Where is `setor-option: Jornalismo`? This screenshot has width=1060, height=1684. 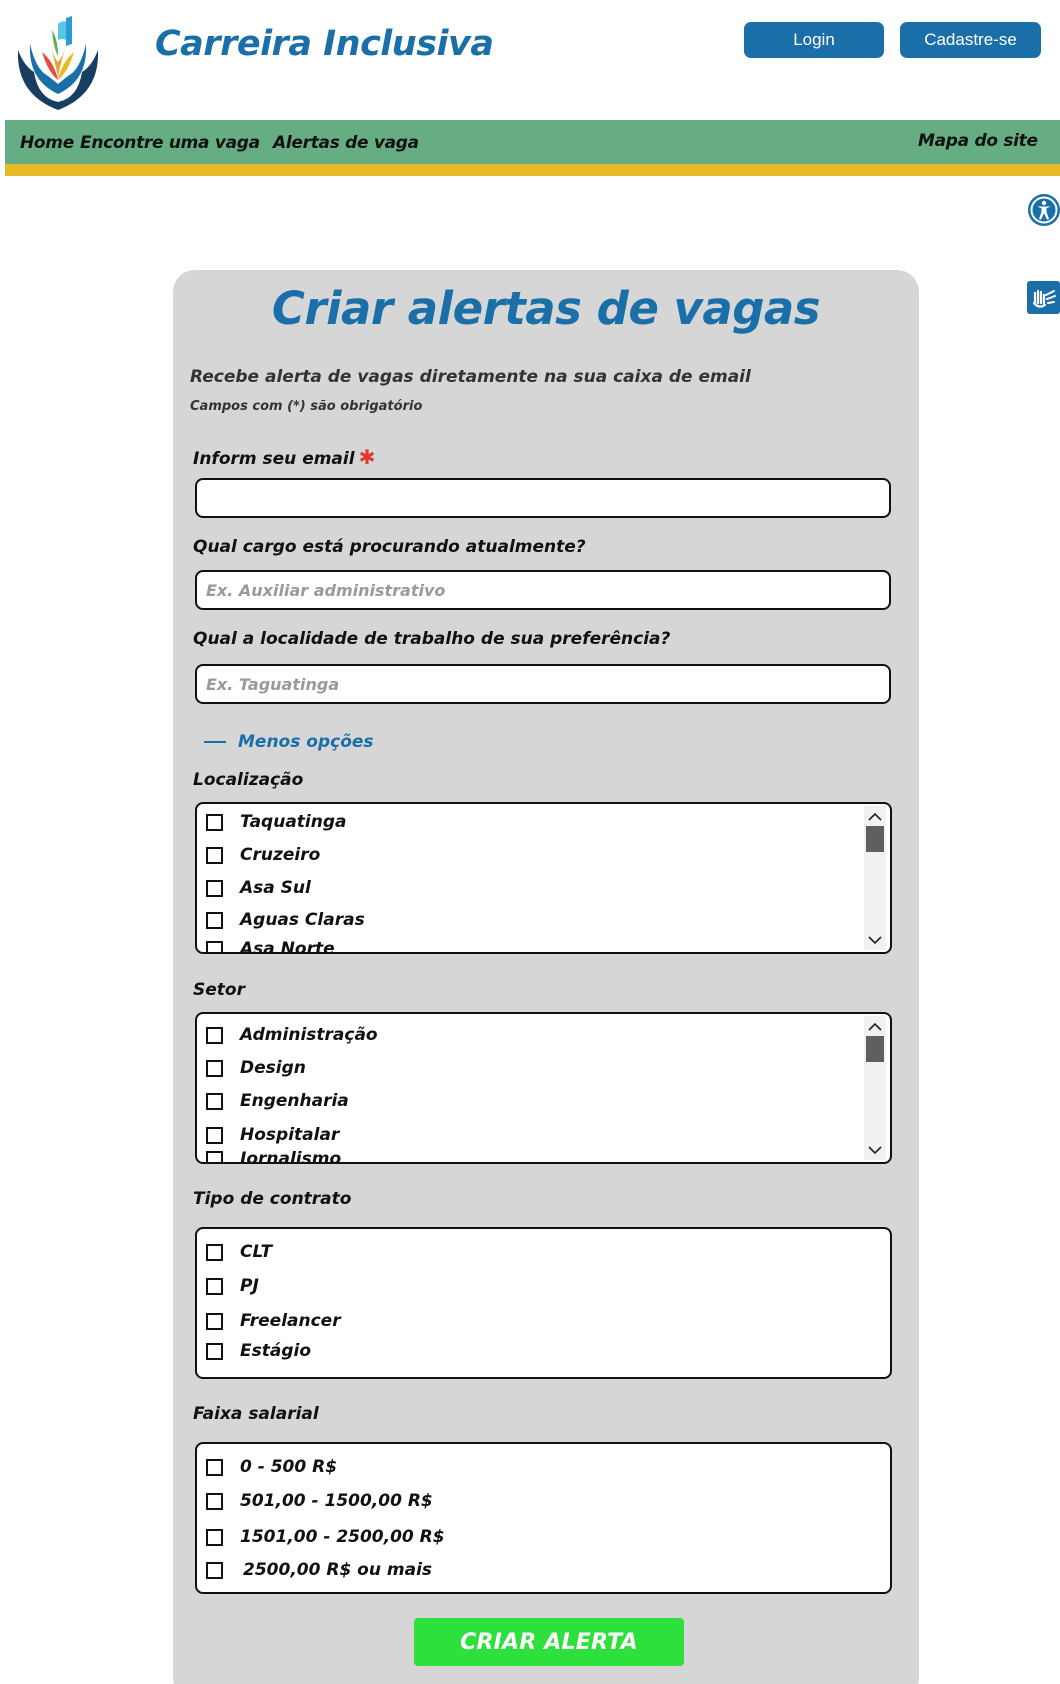 setor-option: Jornalismo is located at coordinates (273, 1155).